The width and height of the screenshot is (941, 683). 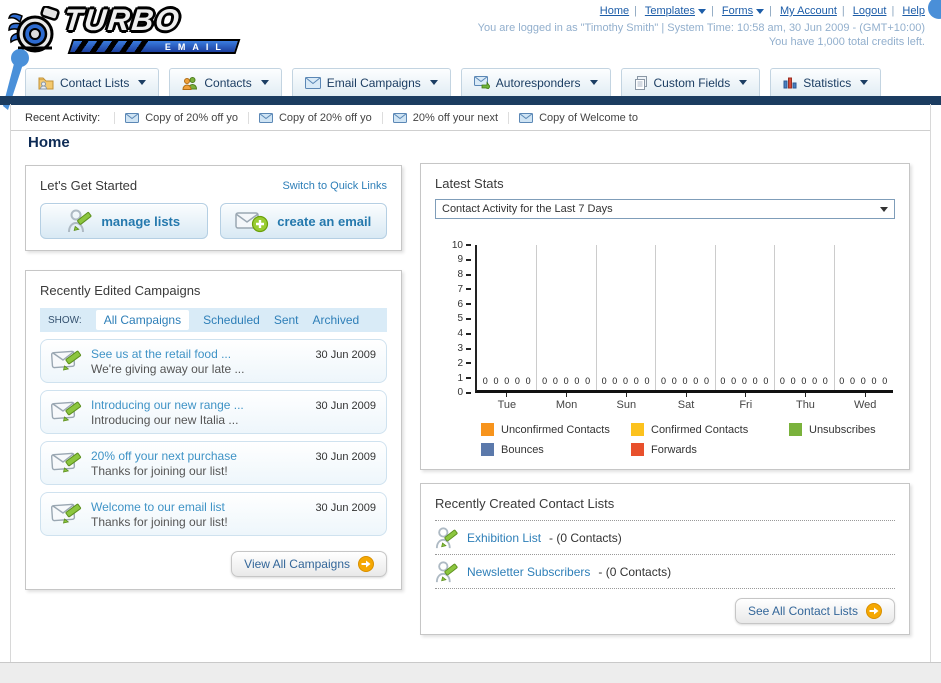 I want to click on campaign-date: 30 Jun 2009, so click(x=345, y=354).